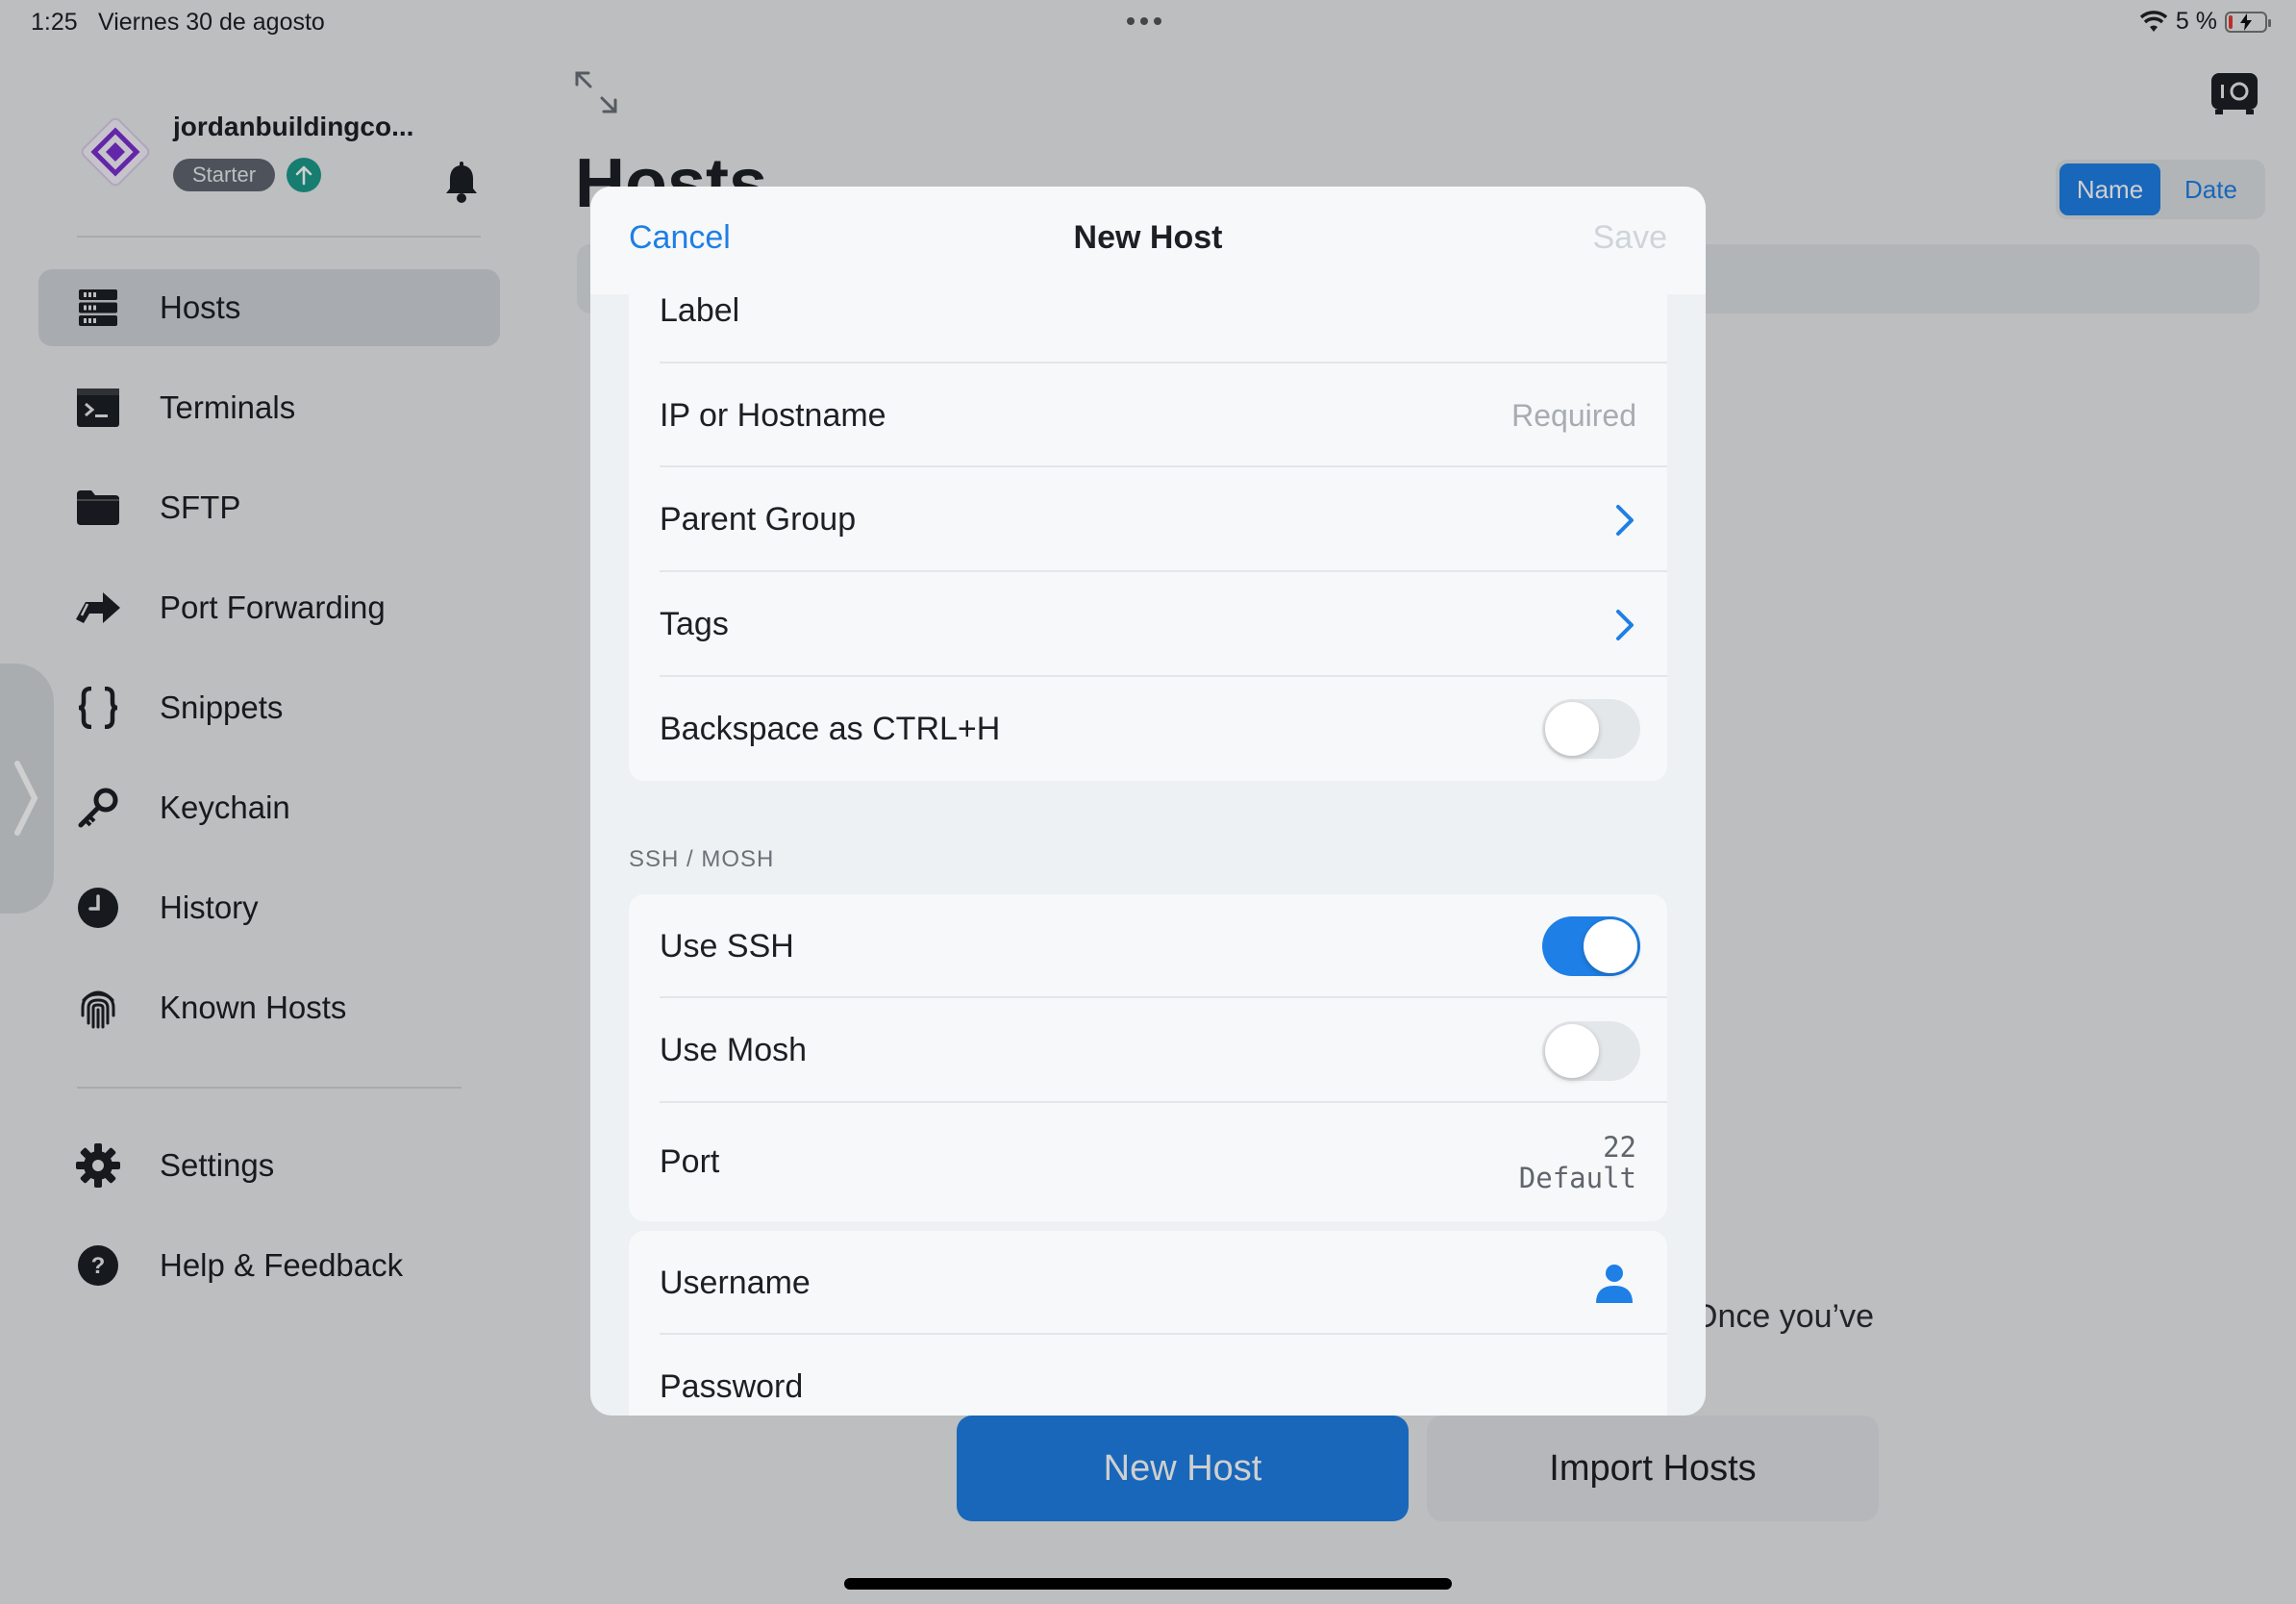 The width and height of the screenshot is (2296, 1604). I want to click on home-indicator, so click(1148, 1584).